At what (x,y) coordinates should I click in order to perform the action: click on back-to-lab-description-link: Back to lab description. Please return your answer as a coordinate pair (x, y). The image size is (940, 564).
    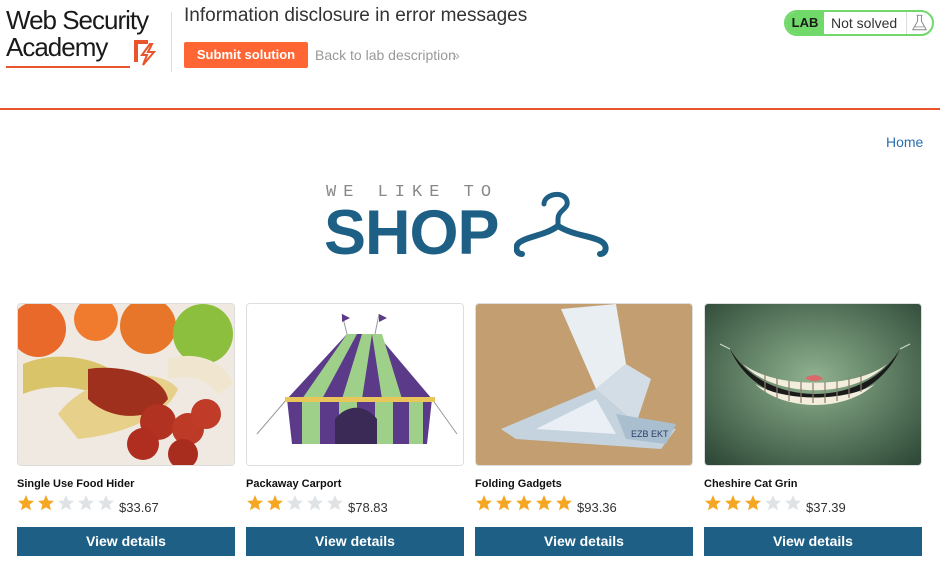
    Looking at the image, I should click on (385, 55).